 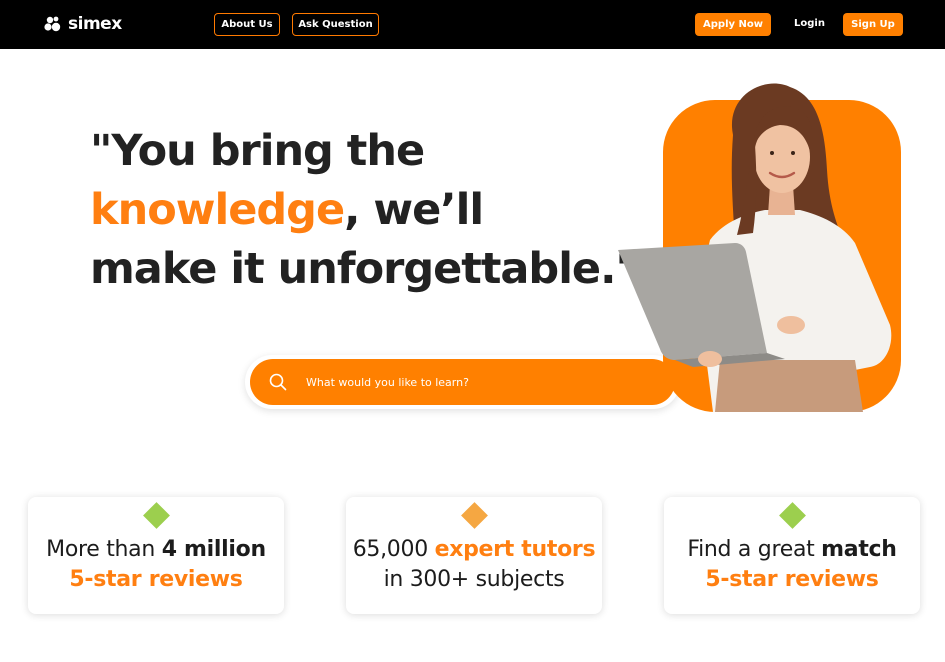 What do you see at coordinates (809, 23) in the screenshot?
I see `login-link: Login` at bounding box center [809, 23].